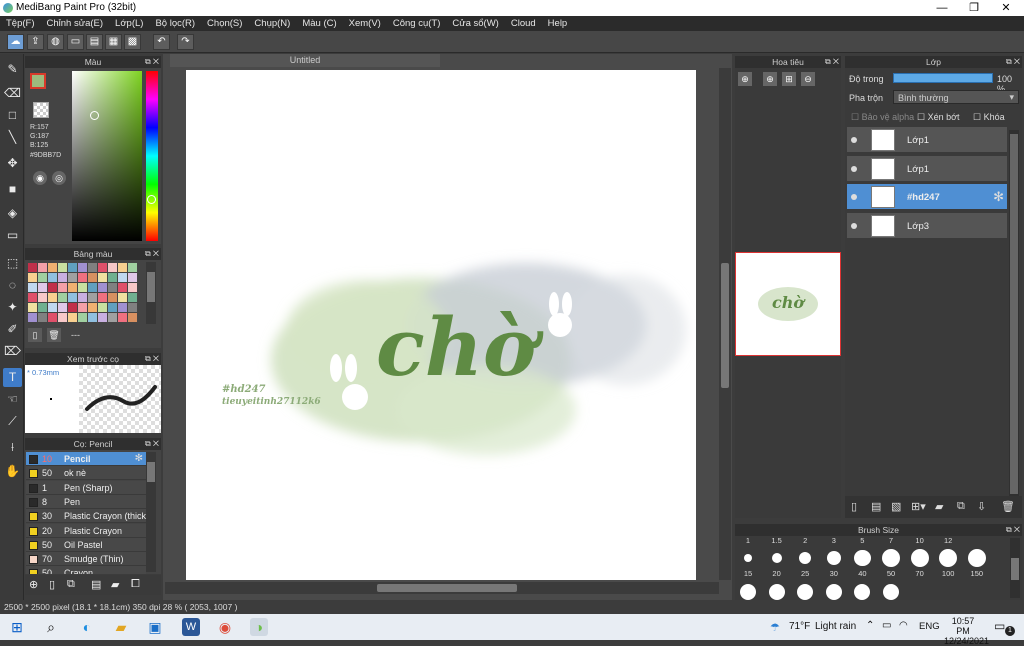 The height and width of the screenshot is (646, 1024). What do you see at coordinates (870, 625) in the screenshot?
I see `tray-chevron-up-icon: ⌃` at bounding box center [870, 625].